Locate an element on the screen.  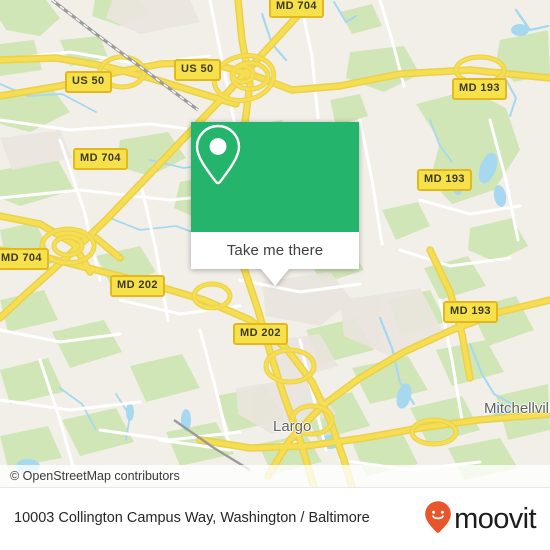
moovit-logo: moovit is located at coordinates (480, 519).